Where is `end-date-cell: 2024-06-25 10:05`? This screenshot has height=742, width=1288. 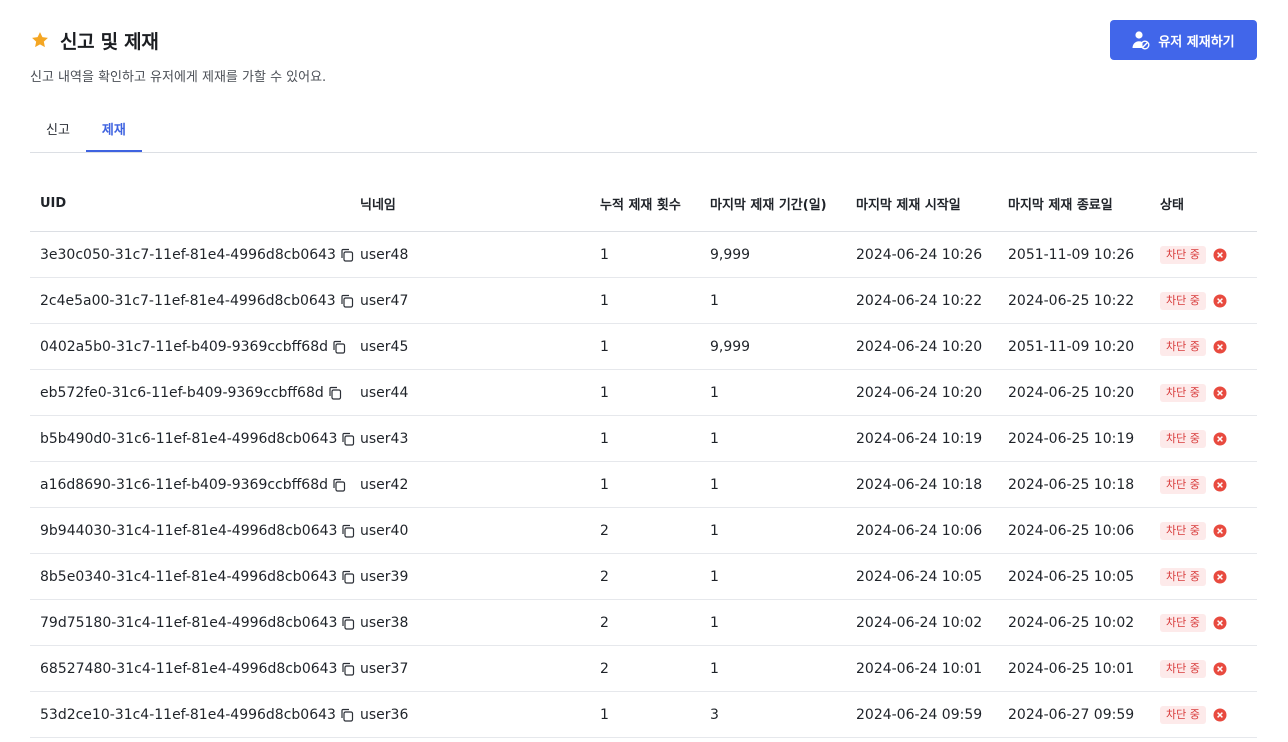 end-date-cell: 2024-06-25 10:05 is located at coordinates (1074, 576).